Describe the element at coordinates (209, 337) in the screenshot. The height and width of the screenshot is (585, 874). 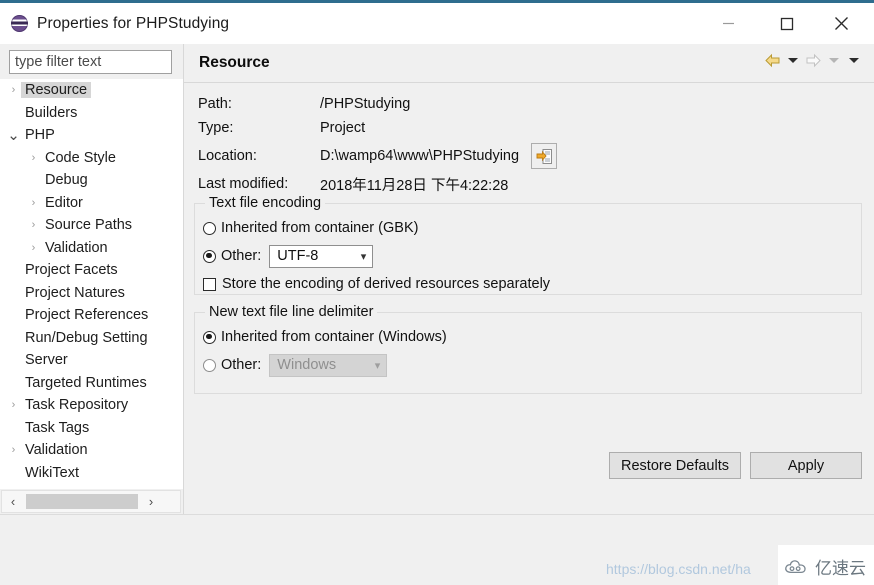
I see `delimiter-inherited-radio` at that location.